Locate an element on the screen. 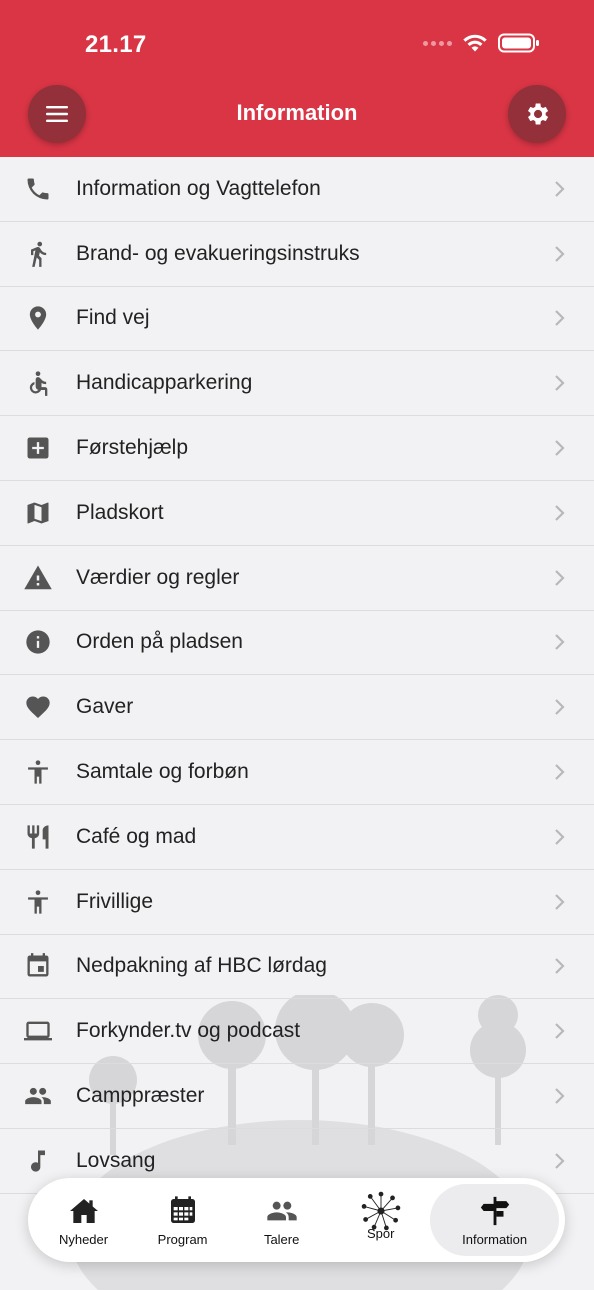  list-item-samtale-forbon: Samtale og forbøn is located at coordinates (297, 772).